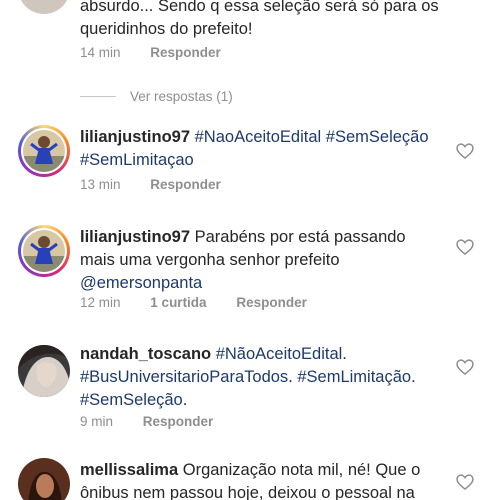 The image size is (500, 500). I want to click on view-replies-button: Ver respostas (1), so click(156, 96).